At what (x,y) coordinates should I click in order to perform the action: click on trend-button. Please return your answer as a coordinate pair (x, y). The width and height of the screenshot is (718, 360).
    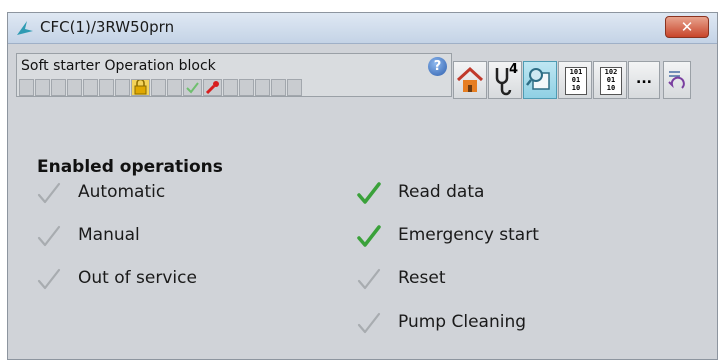
    Looking at the image, I should click on (540, 80).